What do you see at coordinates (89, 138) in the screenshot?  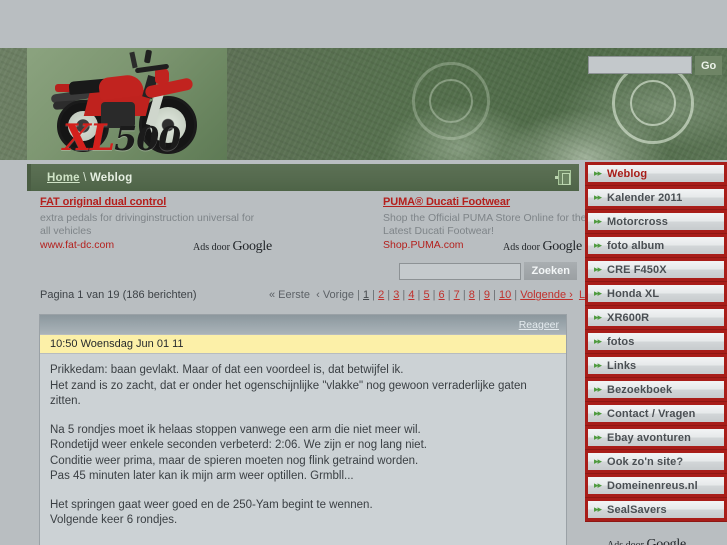 I see `logo-xl: XL` at bounding box center [89, 138].